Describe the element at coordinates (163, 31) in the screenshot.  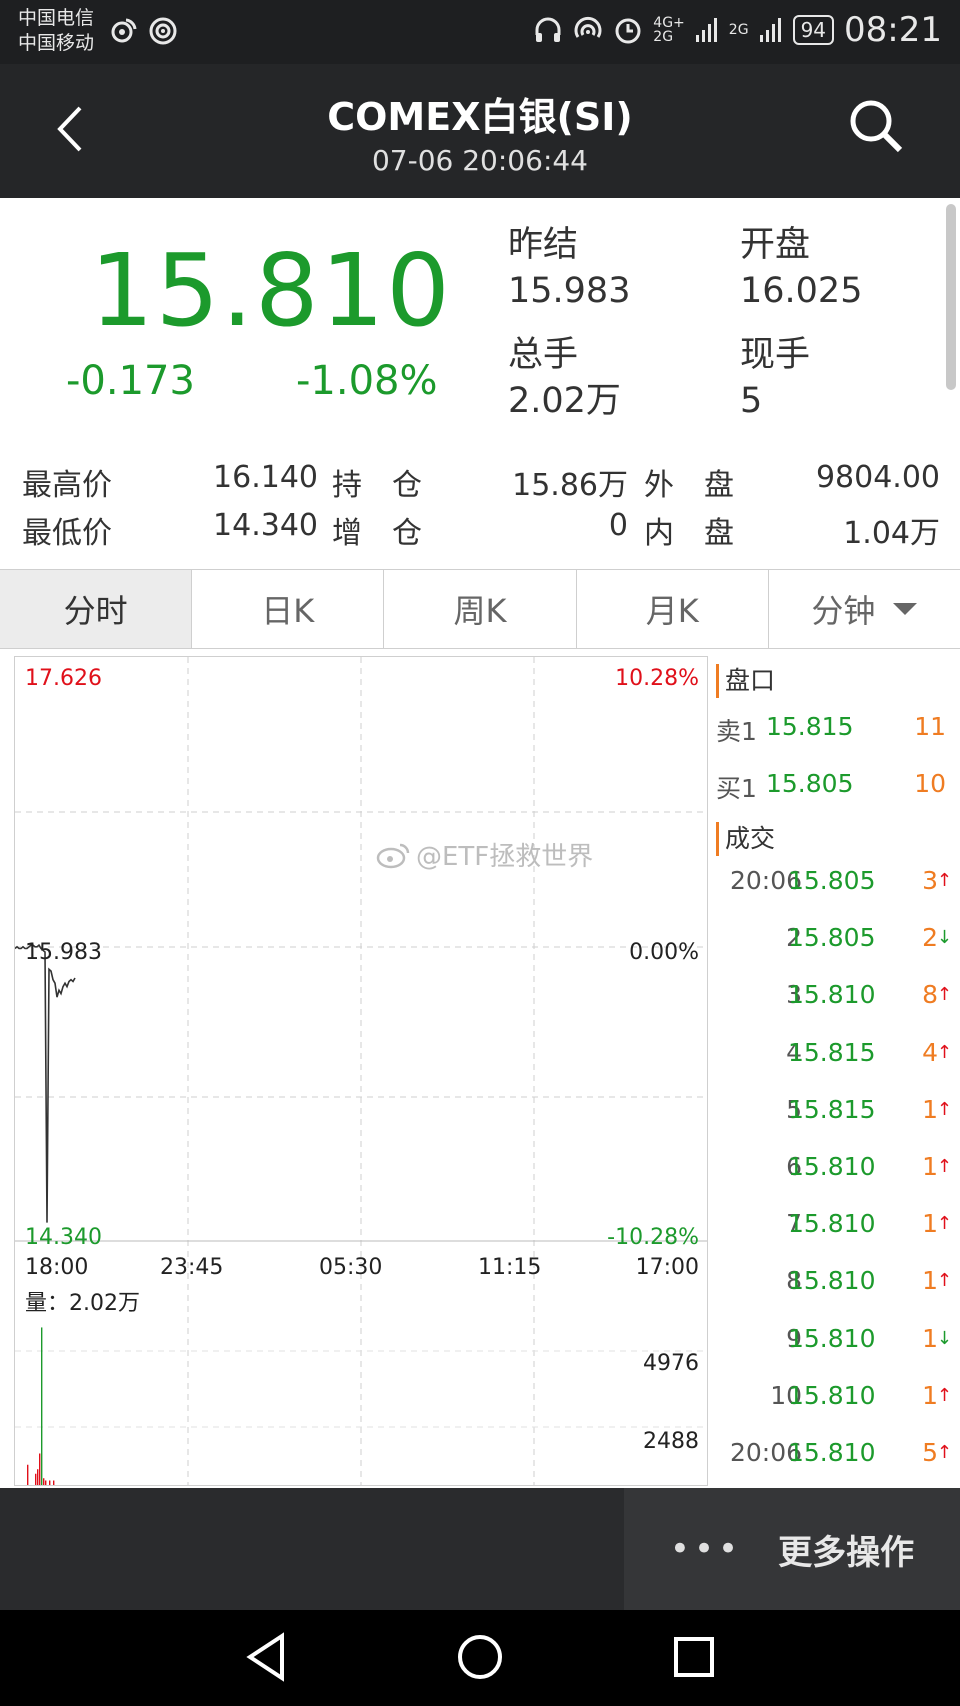
I see `hotspot-icon` at that location.